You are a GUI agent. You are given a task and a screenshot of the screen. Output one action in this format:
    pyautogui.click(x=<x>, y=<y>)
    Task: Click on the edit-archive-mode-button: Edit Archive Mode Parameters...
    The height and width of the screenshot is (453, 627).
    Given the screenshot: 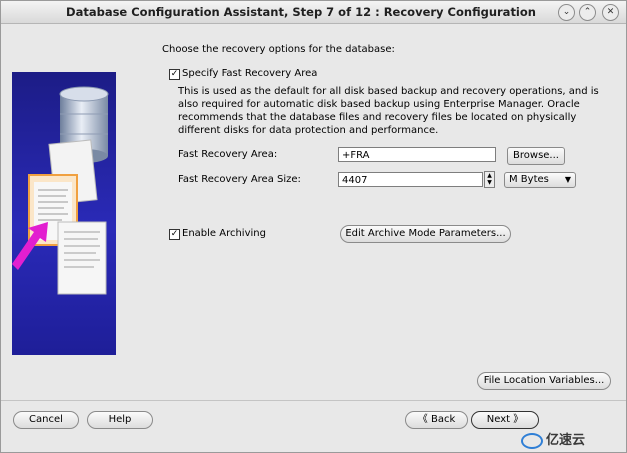 What is the action you would take?
    pyautogui.click(x=425, y=234)
    